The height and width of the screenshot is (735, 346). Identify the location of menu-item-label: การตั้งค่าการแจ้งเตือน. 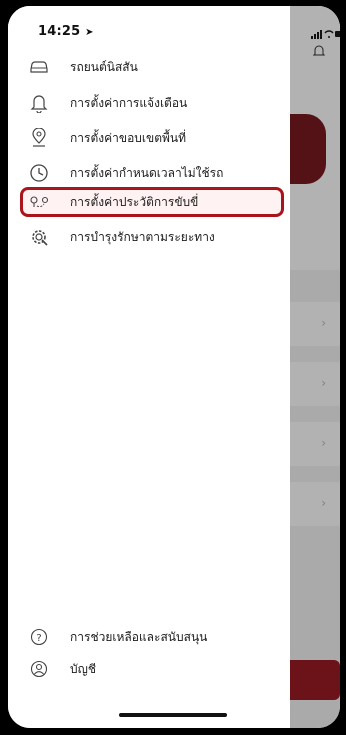
(129, 102).